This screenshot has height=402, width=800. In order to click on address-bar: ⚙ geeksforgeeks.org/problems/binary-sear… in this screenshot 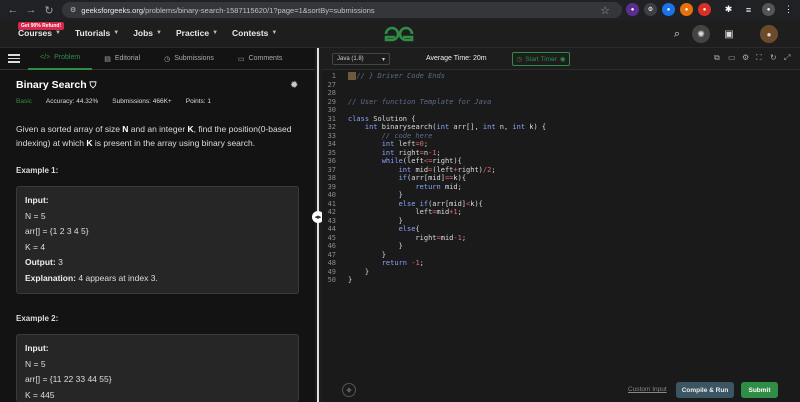, I will do `click(342, 10)`.